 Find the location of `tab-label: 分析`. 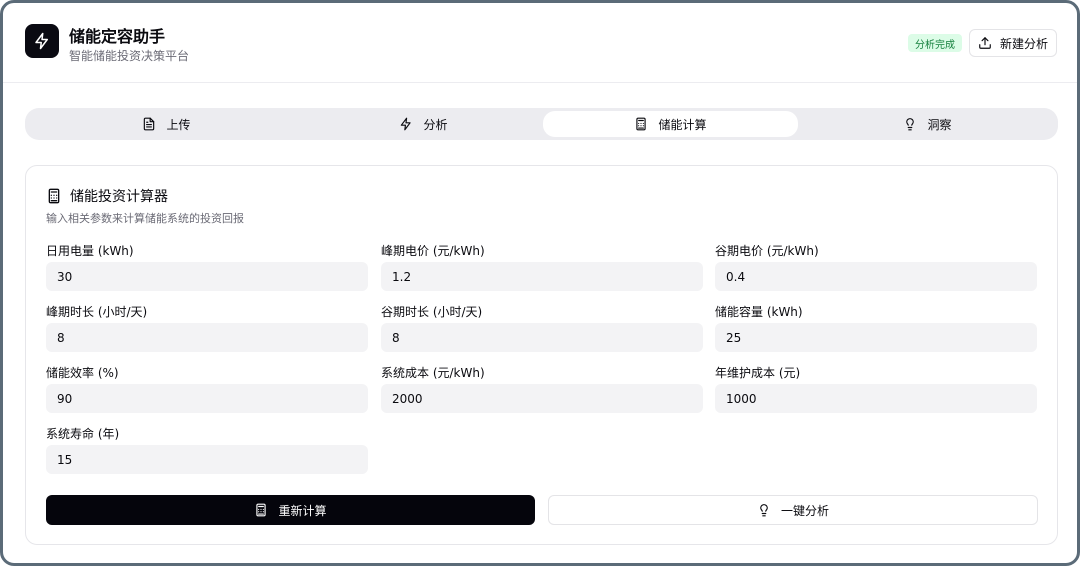

tab-label: 分析 is located at coordinates (435, 124).